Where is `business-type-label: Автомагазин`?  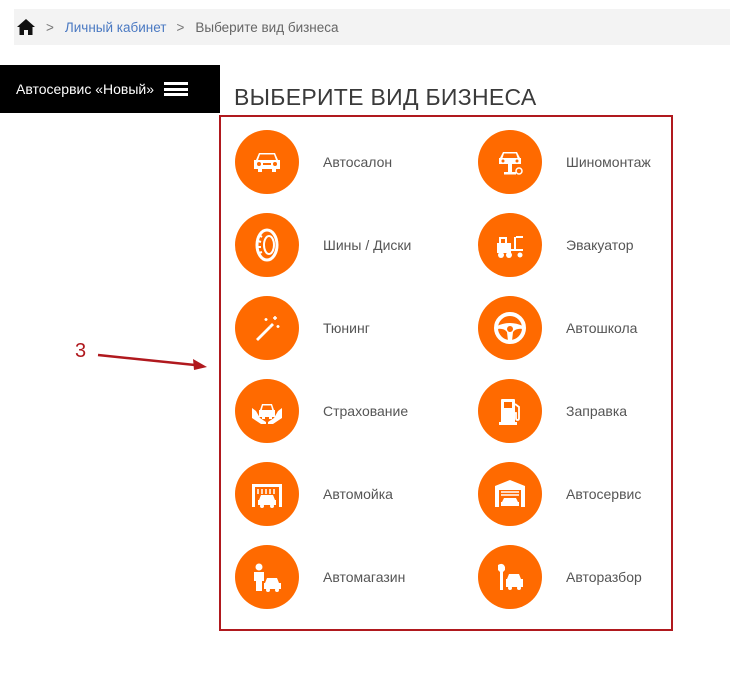
business-type-label: Автомагазин is located at coordinates (364, 577).